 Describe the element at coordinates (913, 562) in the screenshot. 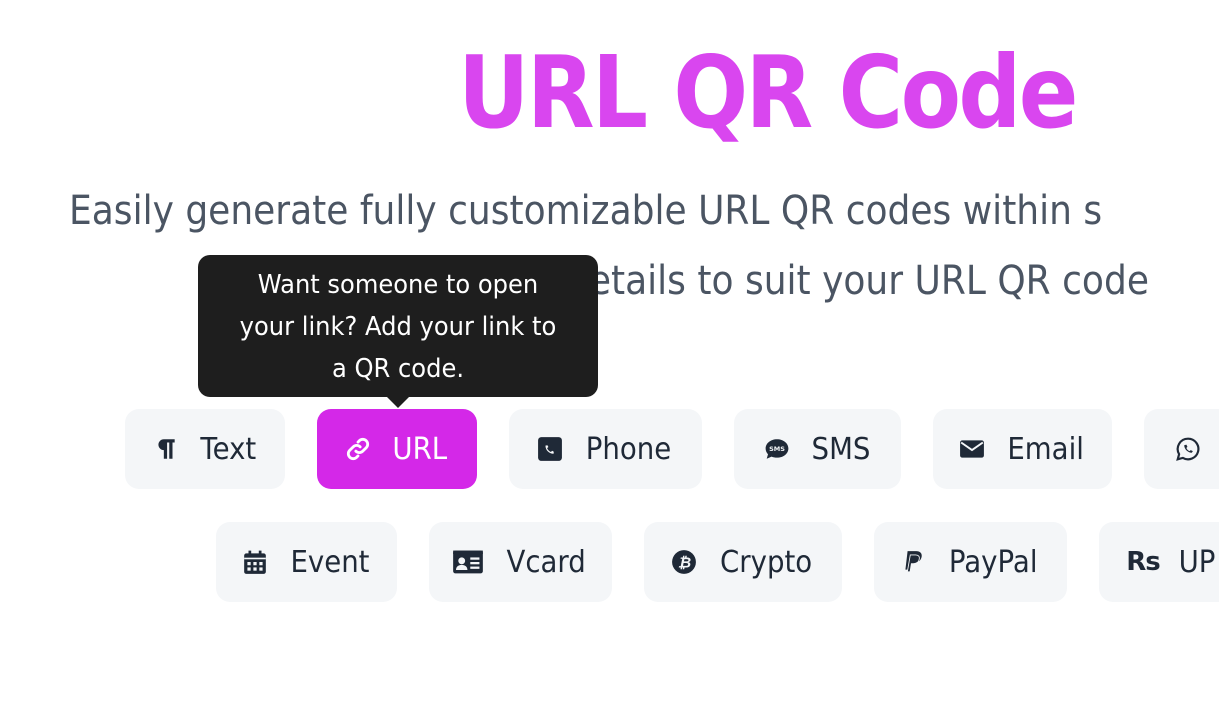

I see `paypal-icon` at that location.